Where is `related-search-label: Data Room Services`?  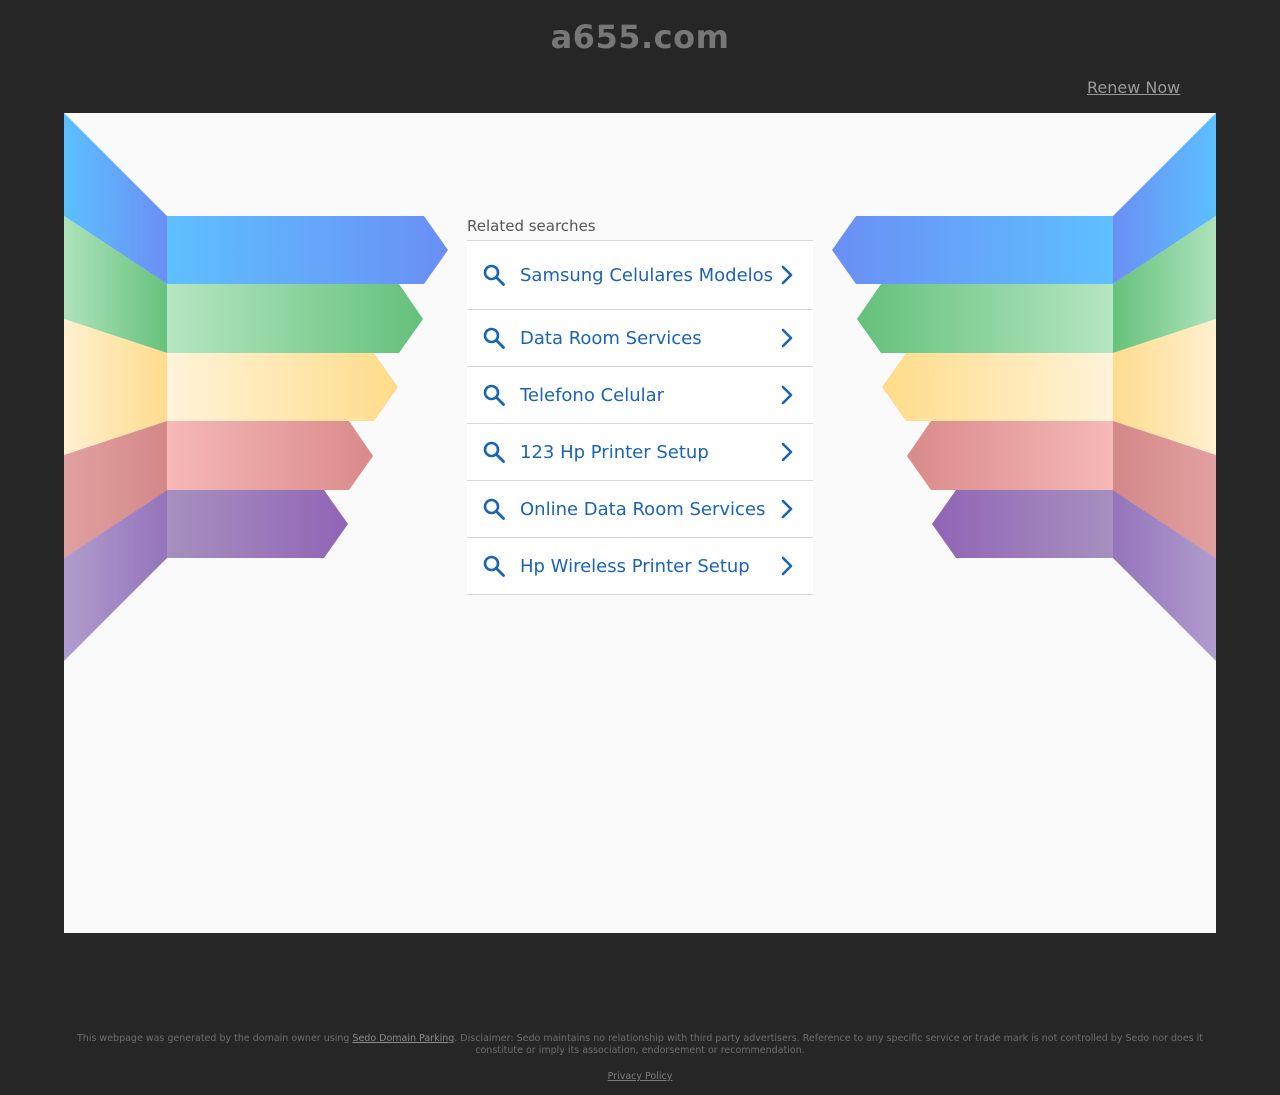 related-search-label: Data Room Services is located at coordinates (611, 338).